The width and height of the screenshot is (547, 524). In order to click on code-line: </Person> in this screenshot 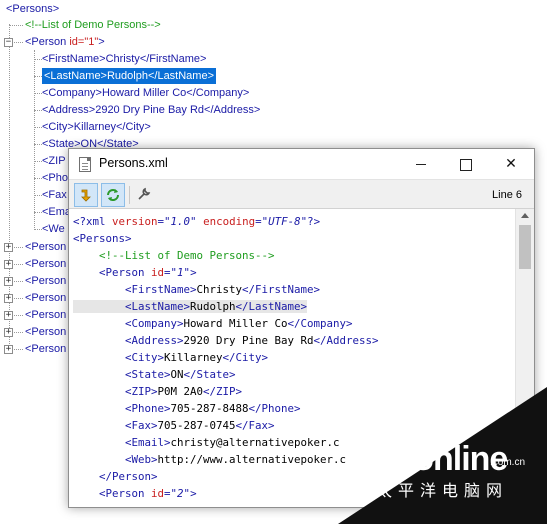, I will do `click(115, 476)`.